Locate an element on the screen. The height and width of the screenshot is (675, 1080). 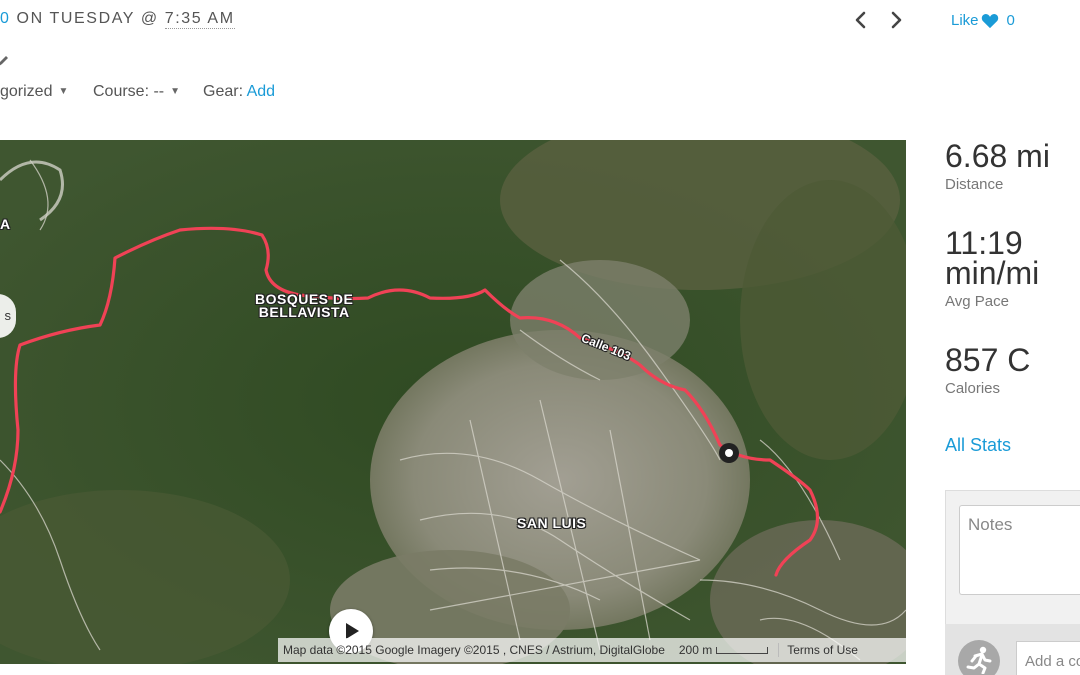
avatar is located at coordinates (979, 657).